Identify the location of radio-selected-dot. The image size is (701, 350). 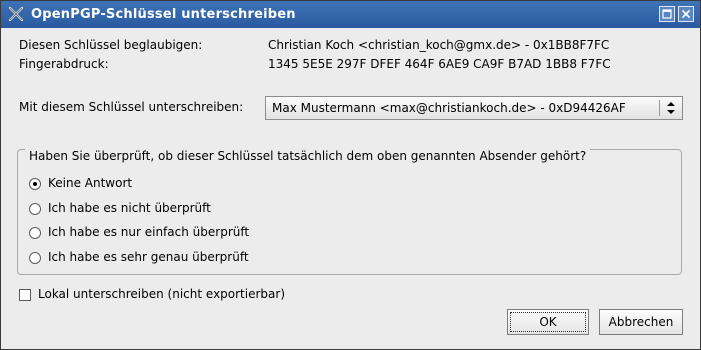
(35, 184).